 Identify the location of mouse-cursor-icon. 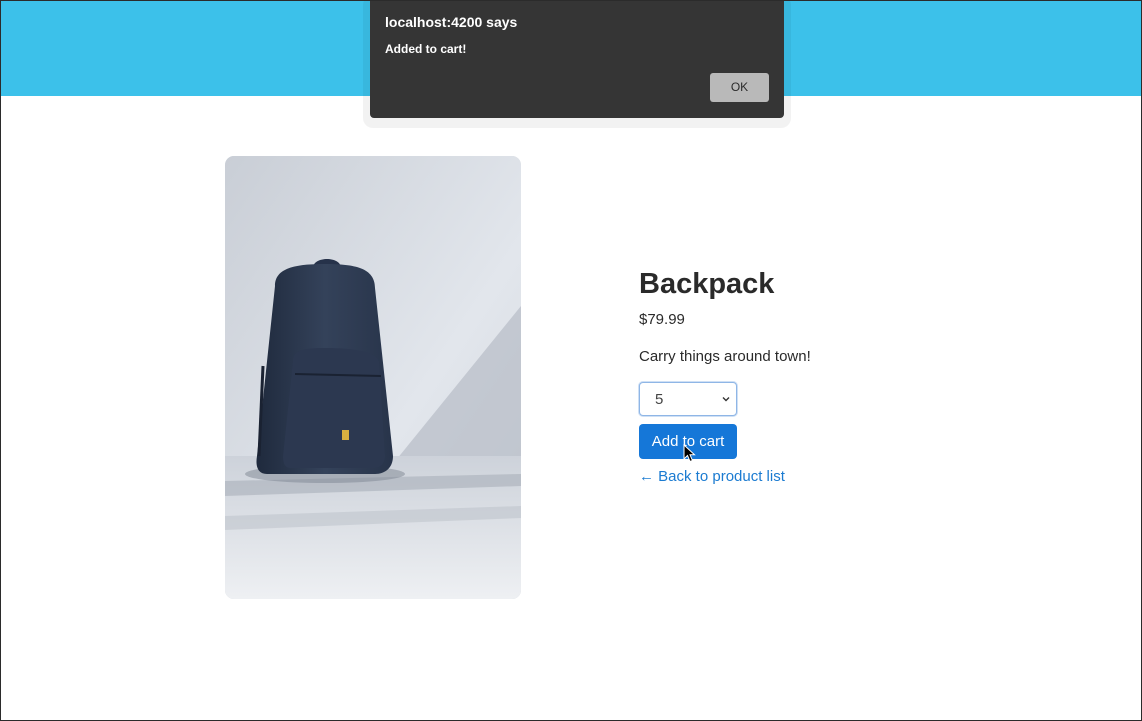
(689, 453).